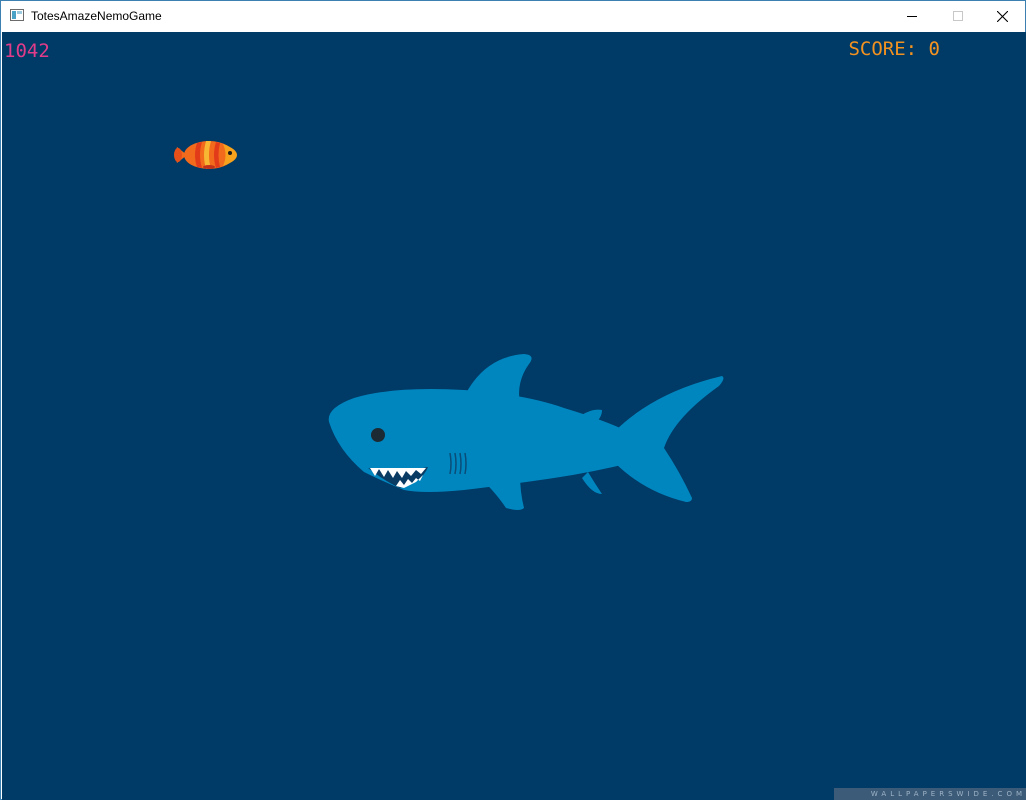 The image size is (1026, 800). I want to click on app-window-icon, so click(17, 15).